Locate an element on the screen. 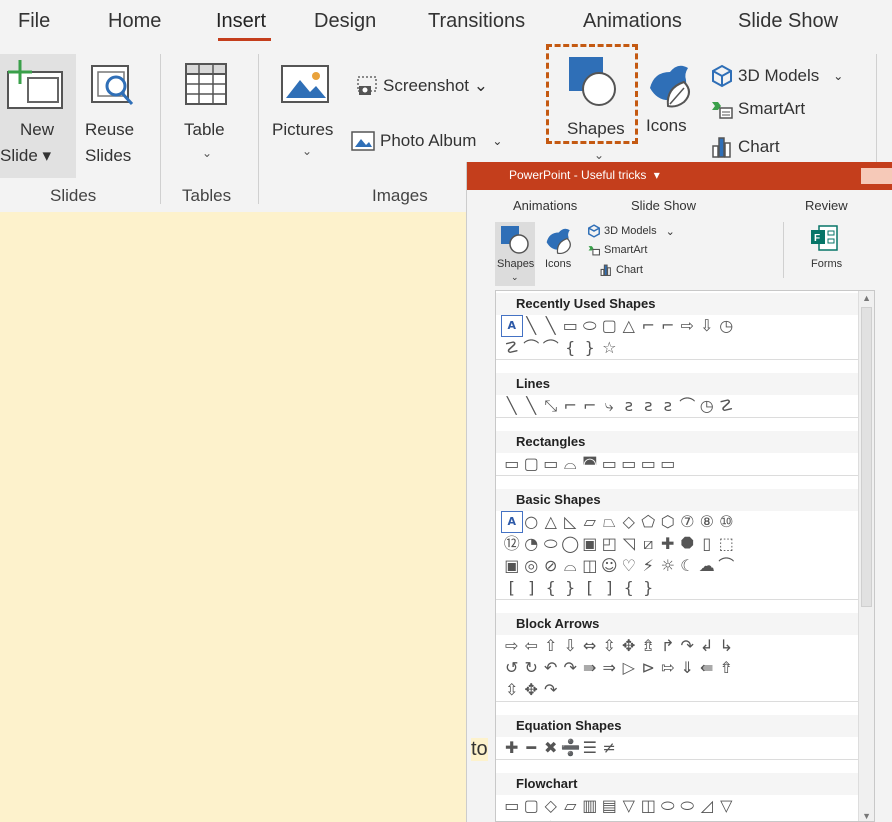 Image resolution: width=892 pixels, height=822 pixels. shape-option: ◇ is located at coordinates (551, 806).